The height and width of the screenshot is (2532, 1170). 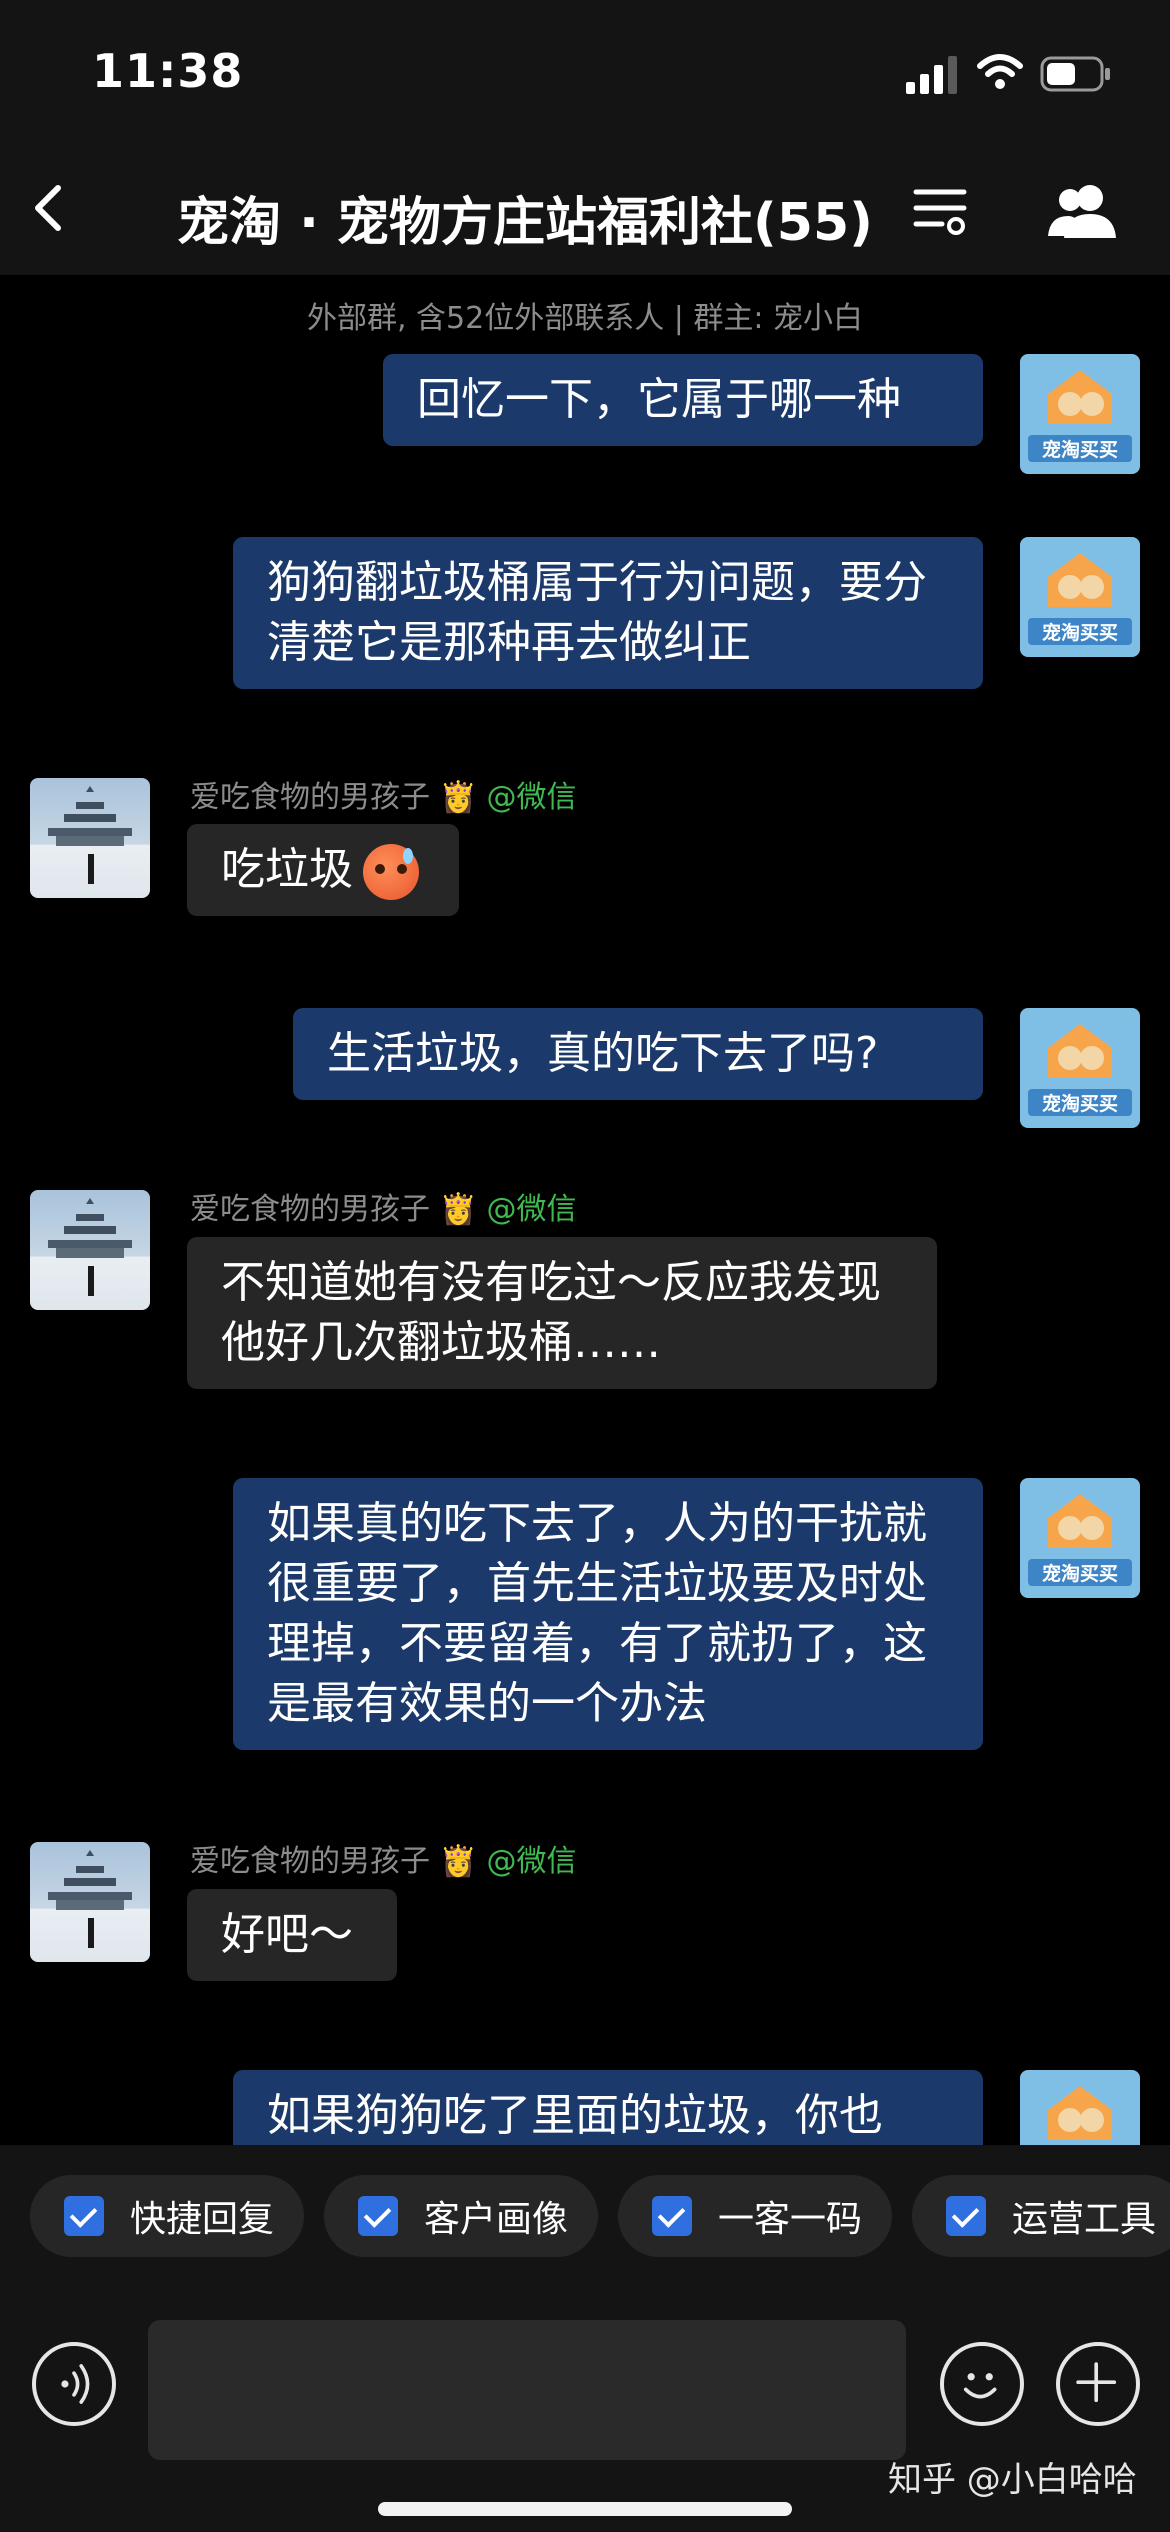 What do you see at coordinates (292, 1935) in the screenshot?
I see `message-bubble: 好吧～` at bounding box center [292, 1935].